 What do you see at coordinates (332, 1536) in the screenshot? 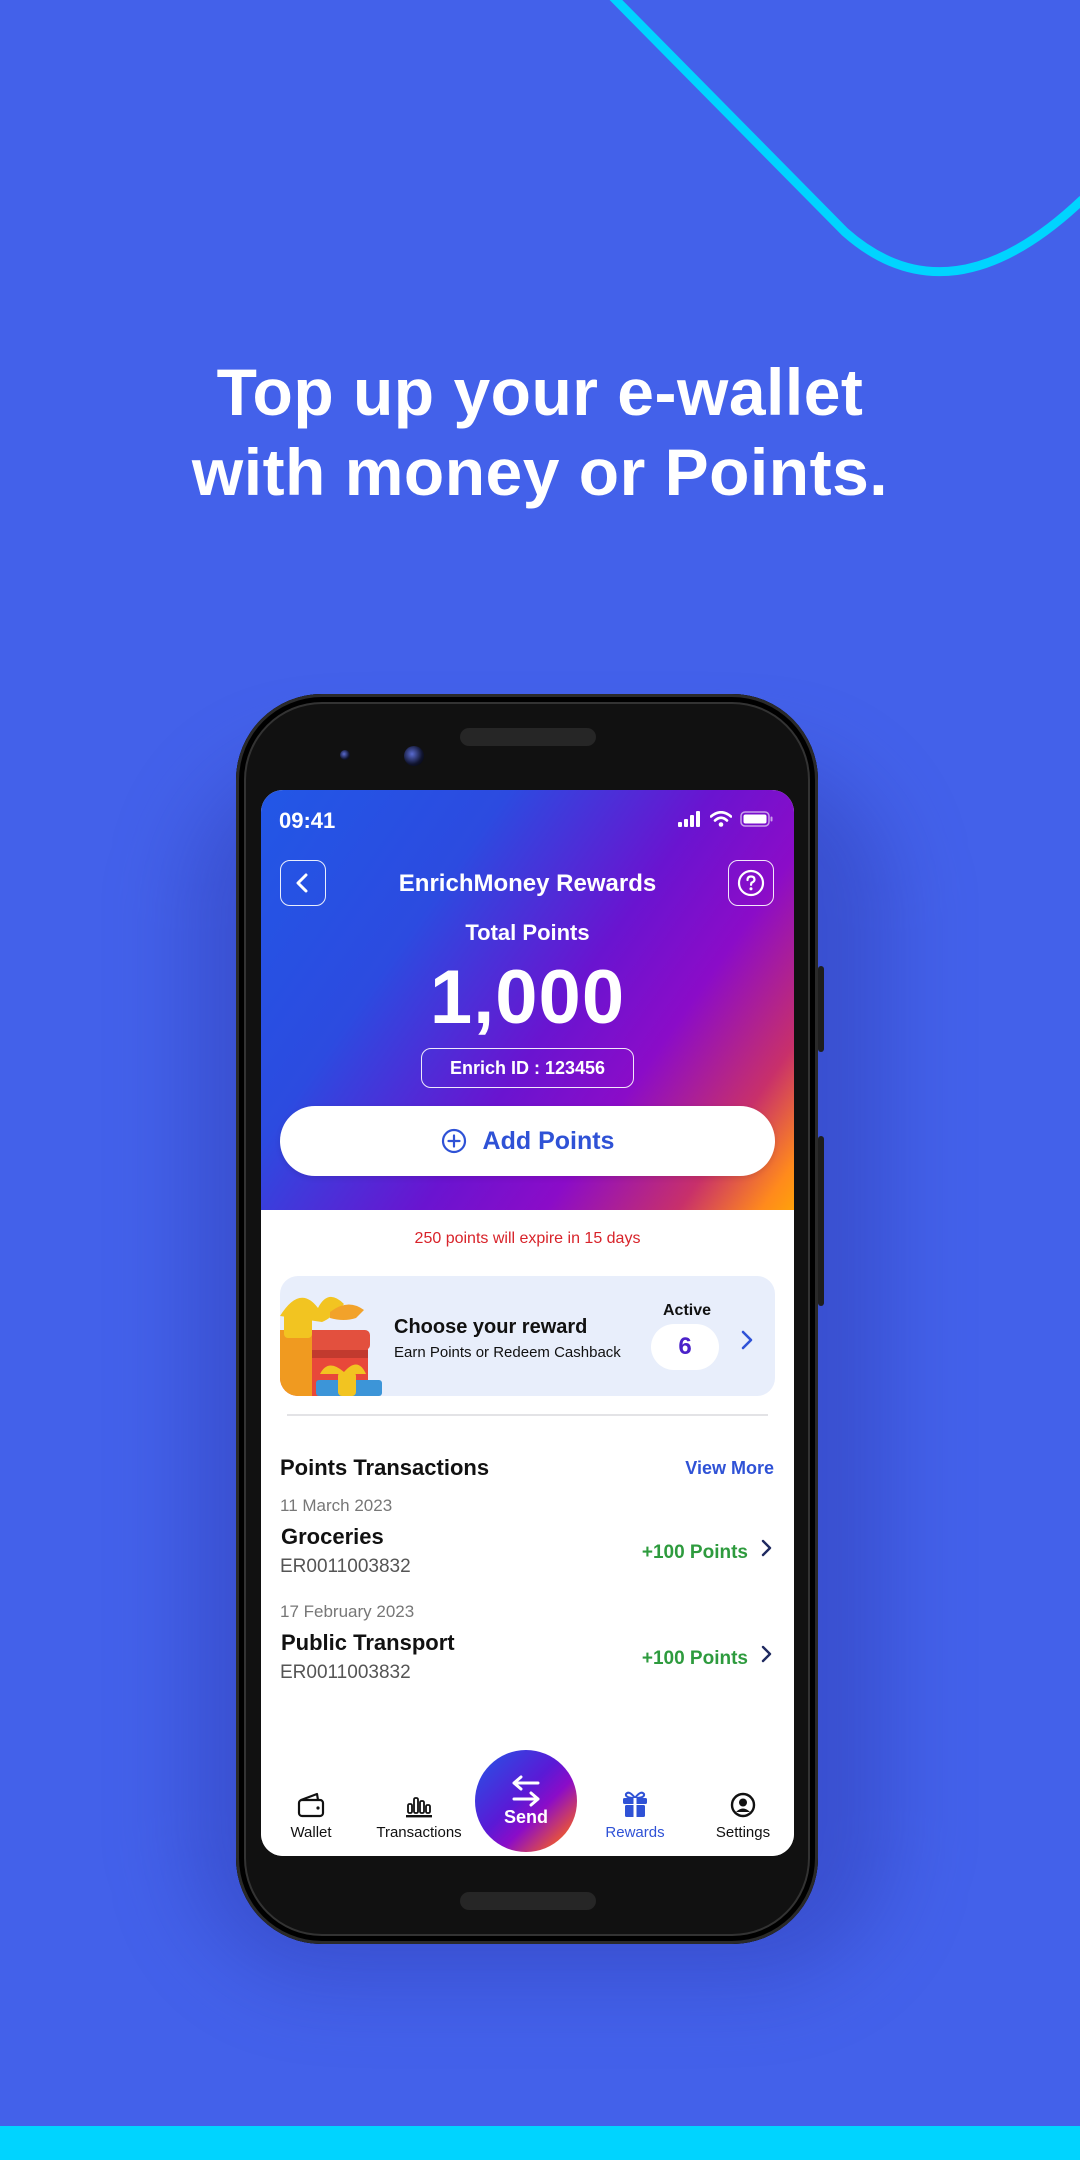
I see `transaction-name: Groceries` at bounding box center [332, 1536].